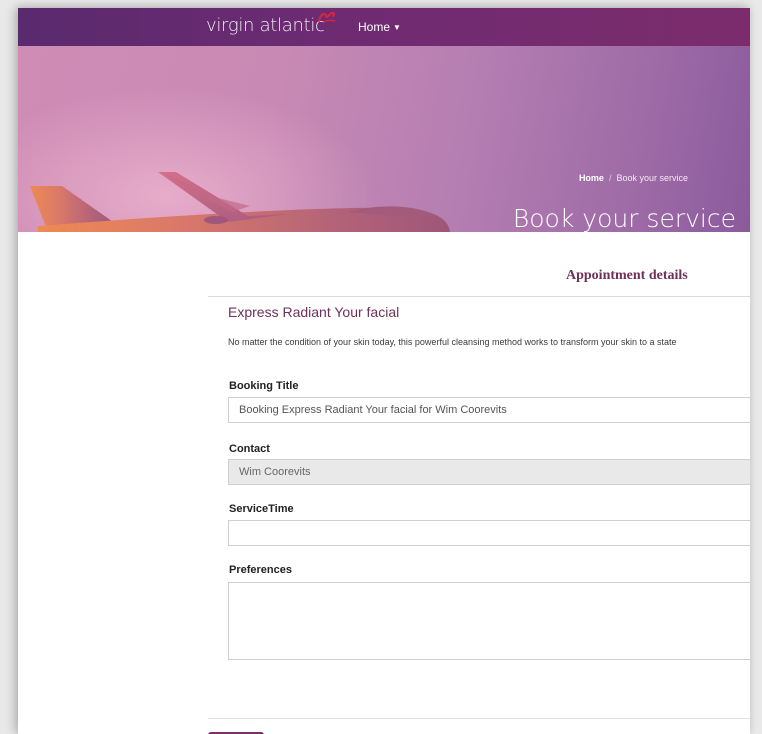  I want to click on breadcrumb-current: Book your service, so click(652, 178).